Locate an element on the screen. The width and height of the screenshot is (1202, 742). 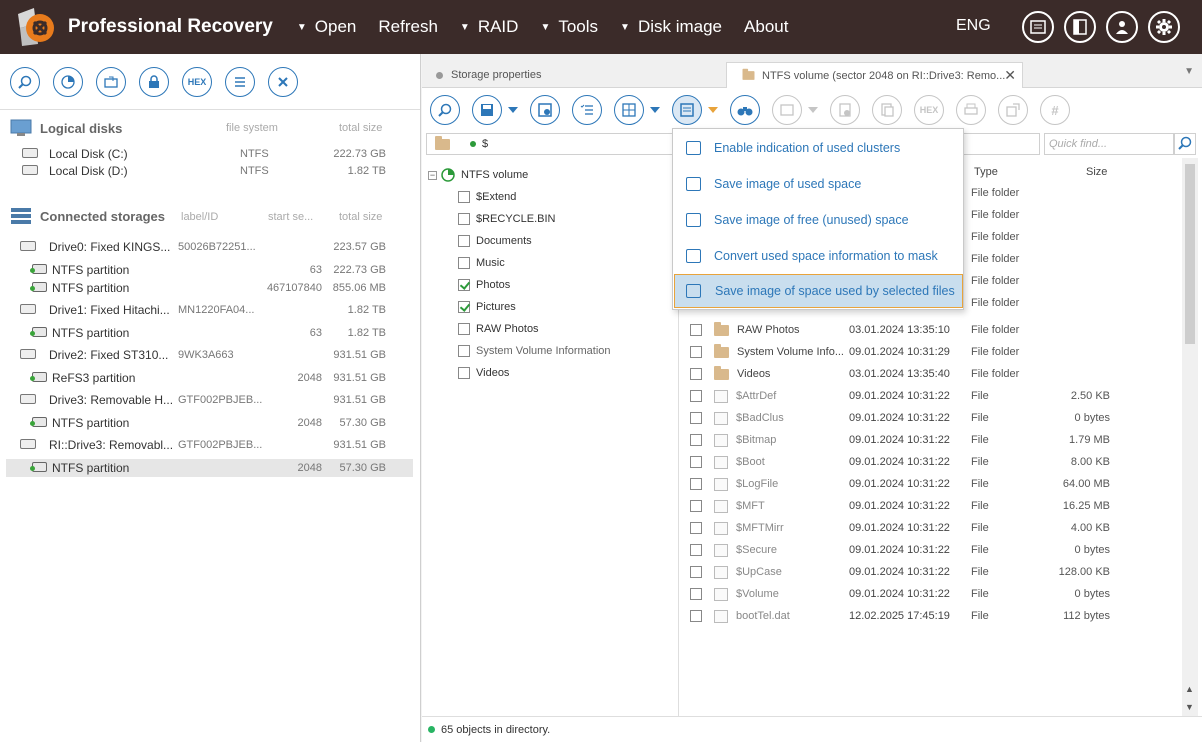
search-button is located at coordinates (25, 81).